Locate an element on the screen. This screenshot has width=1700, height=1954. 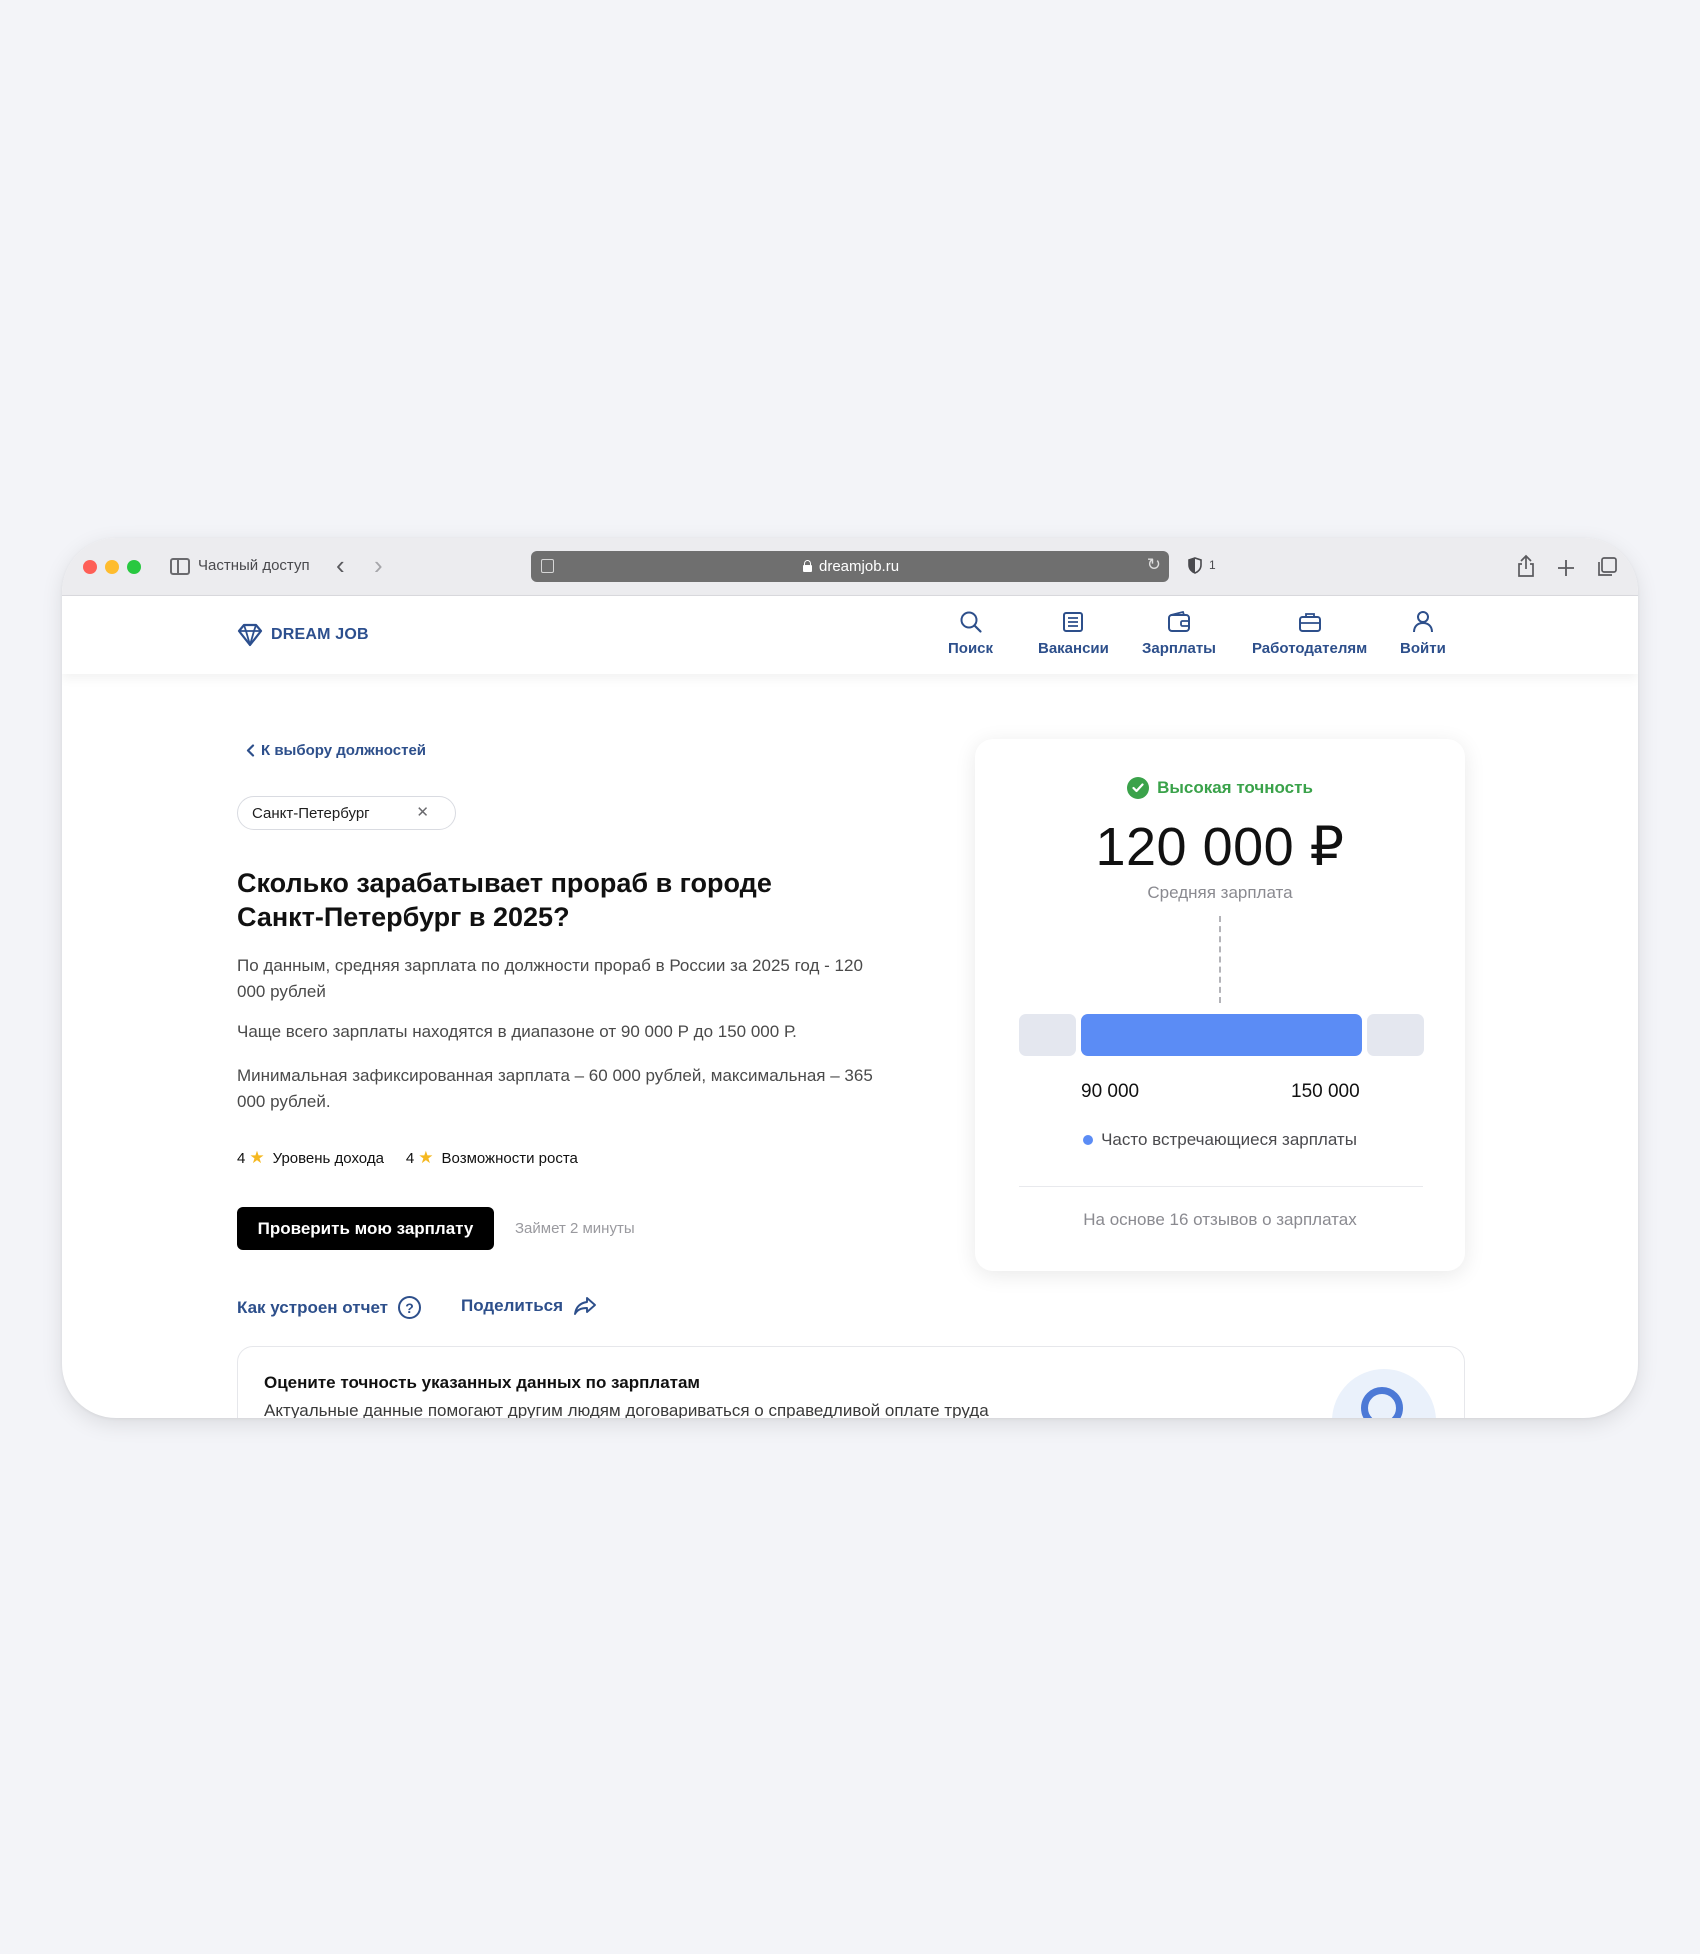
salary-legend: Часто встречающиеся зарплаты is located at coordinates (1220, 1140).